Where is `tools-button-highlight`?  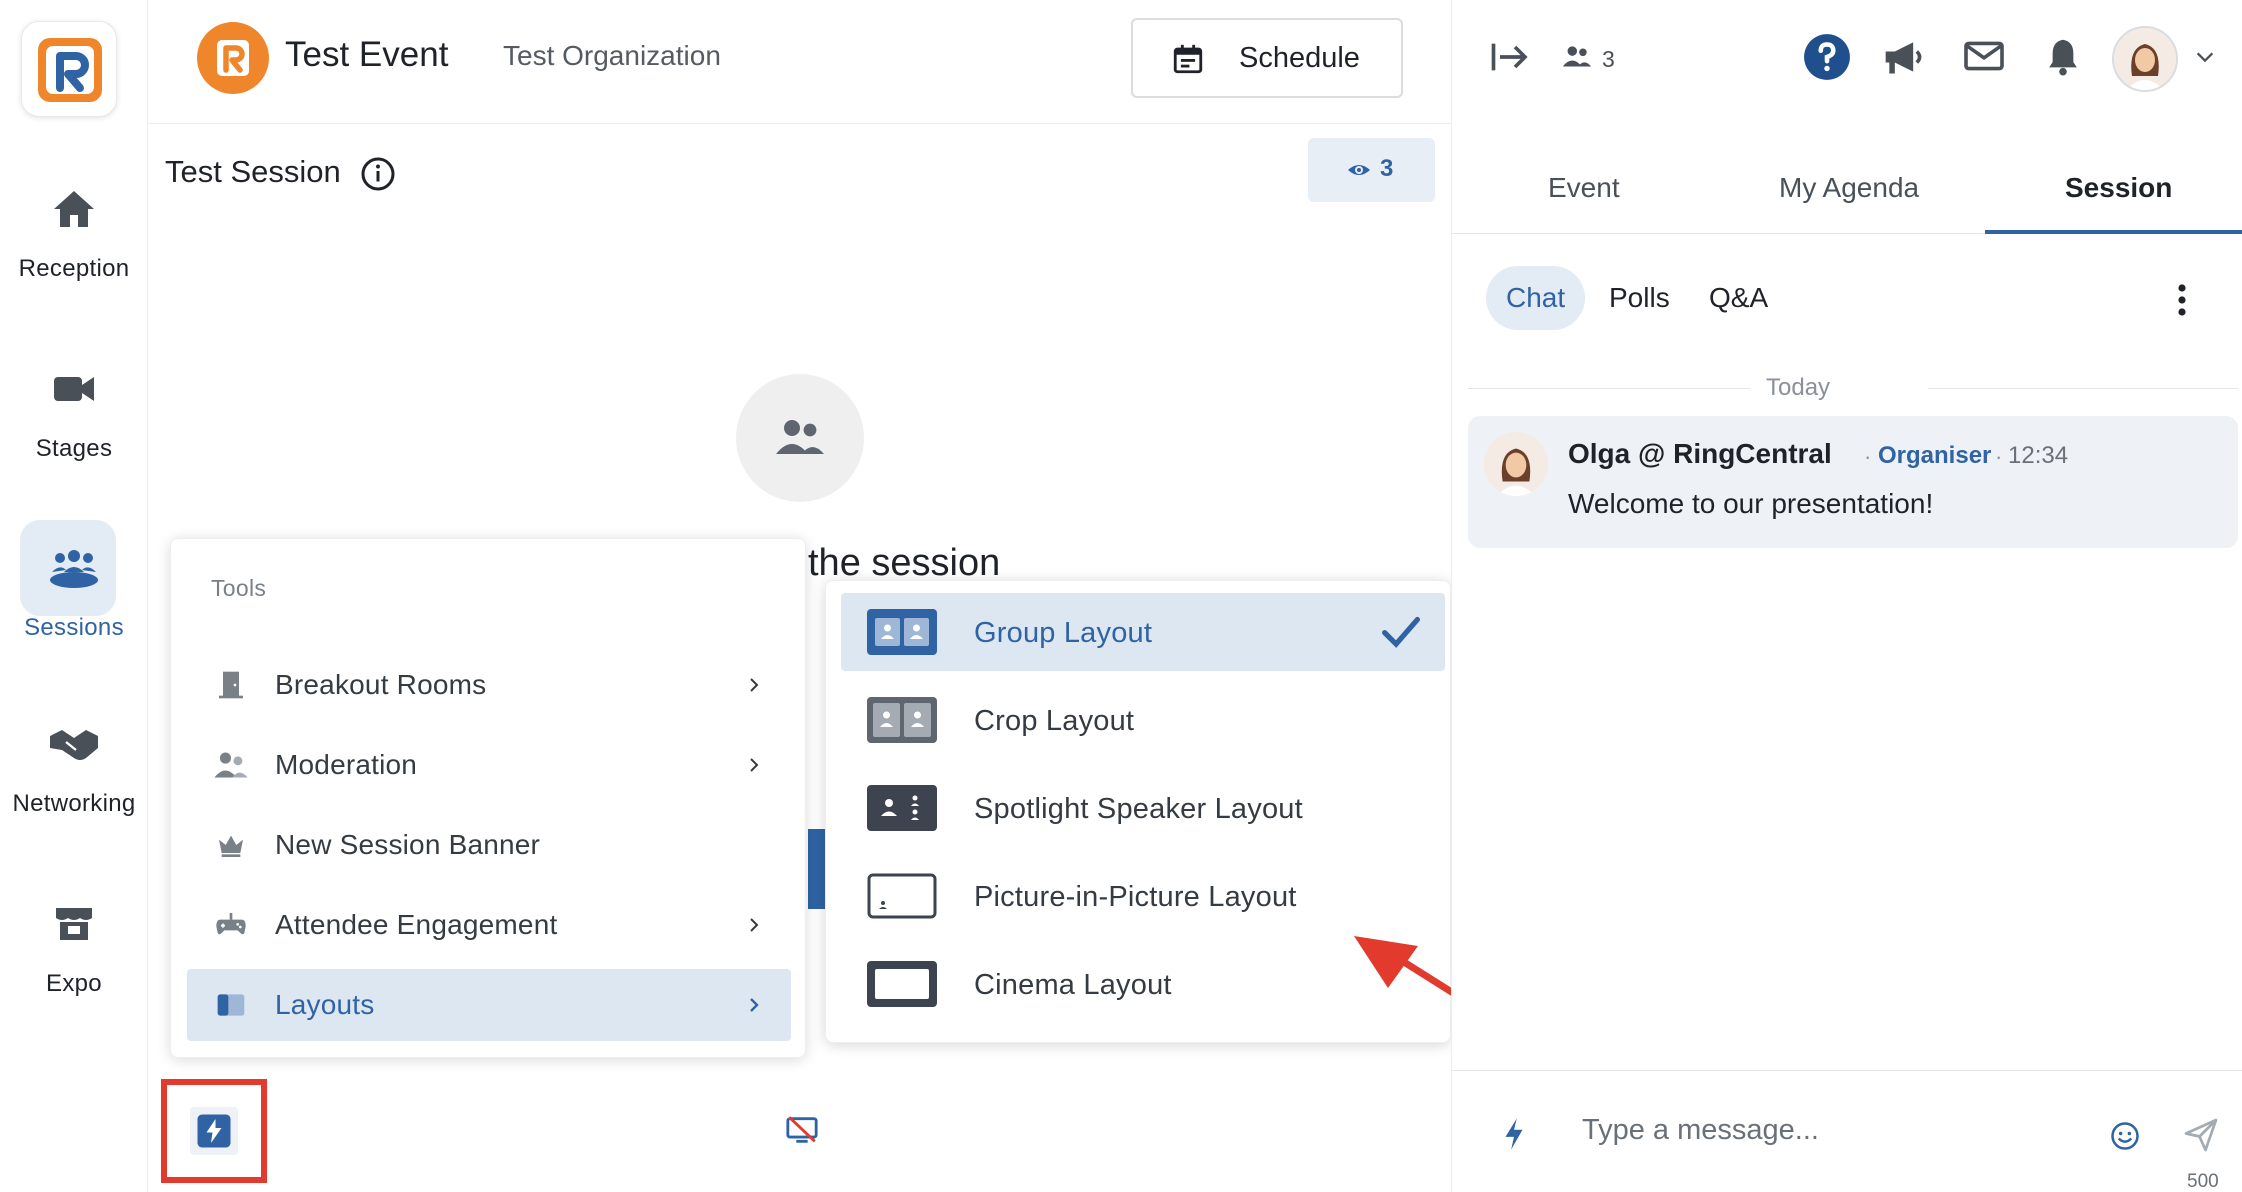 tools-button-highlight is located at coordinates (214, 1131).